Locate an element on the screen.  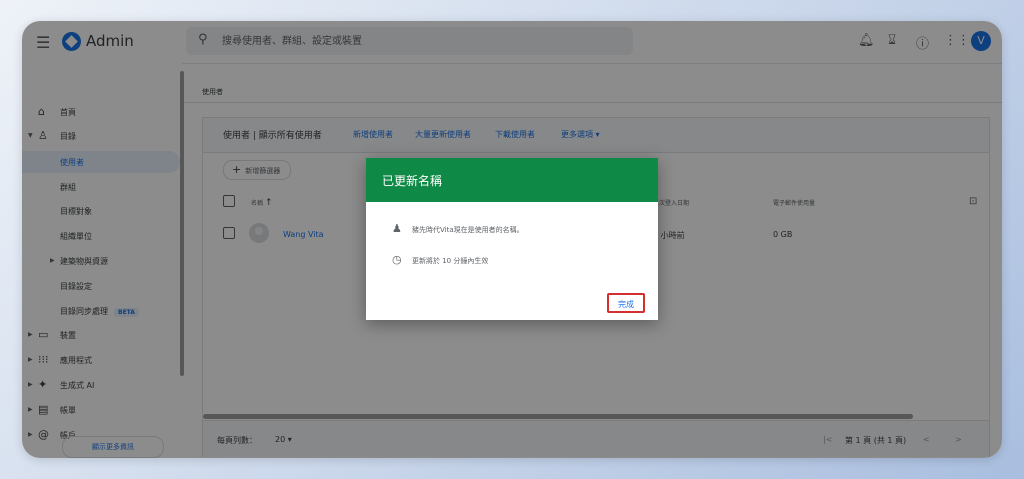
dialog-message-text: 豬先時代Vita現在是使用者的名稱。 is located at coordinates (468, 230).